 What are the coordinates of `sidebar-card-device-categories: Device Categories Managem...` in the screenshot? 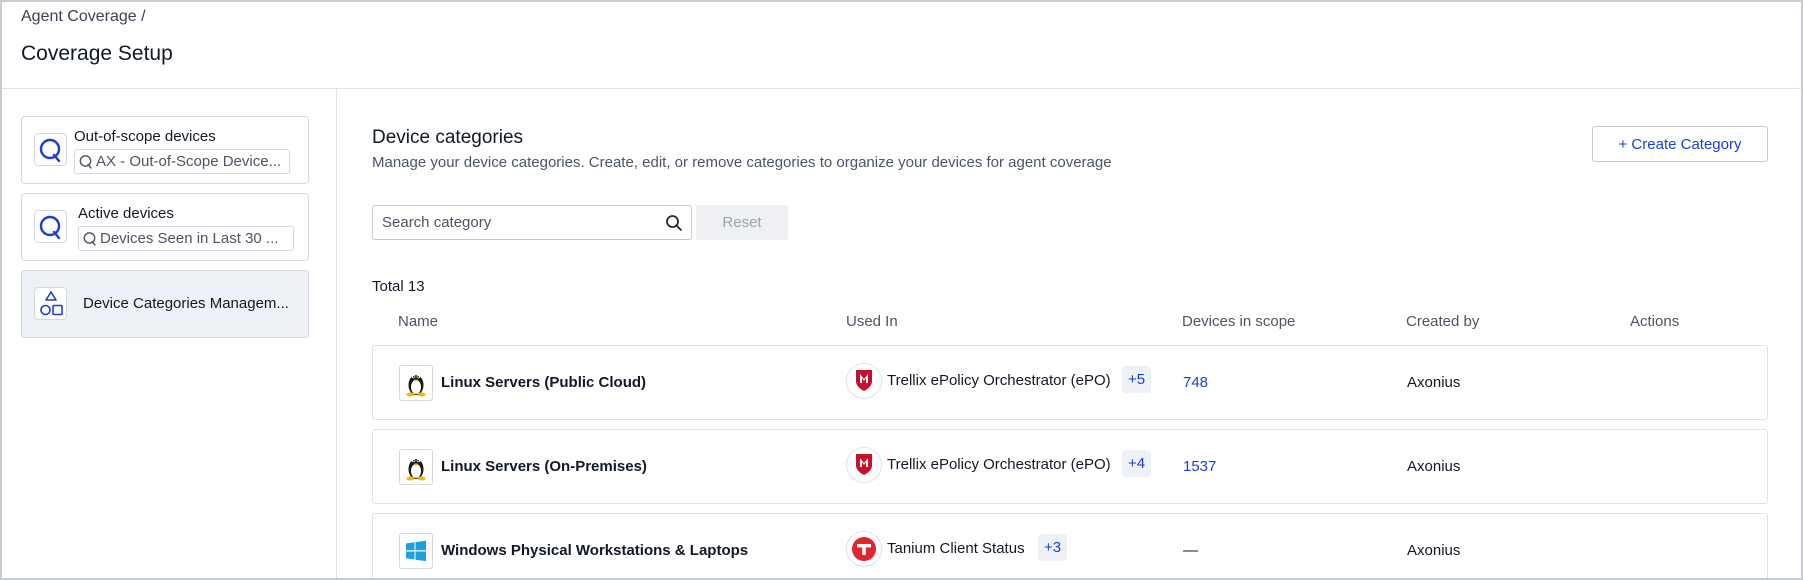 It's located at (165, 304).